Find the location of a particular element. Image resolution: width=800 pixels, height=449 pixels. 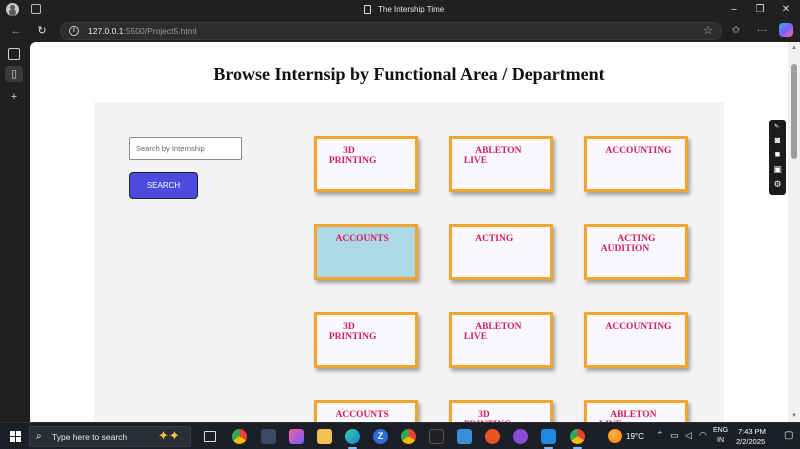

category-card: ACTING AUDITION is located at coordinates (636, 252).